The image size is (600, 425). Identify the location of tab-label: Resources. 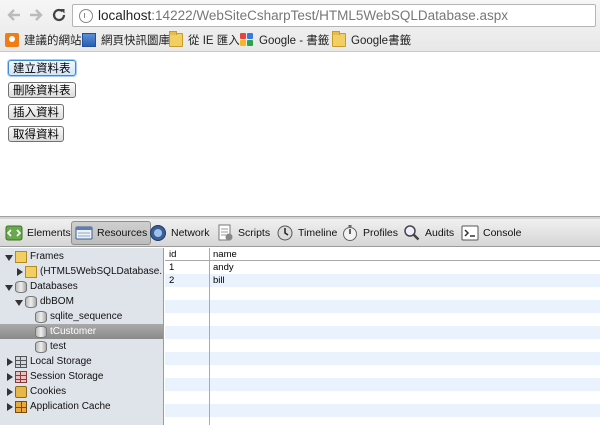
(122, 233).